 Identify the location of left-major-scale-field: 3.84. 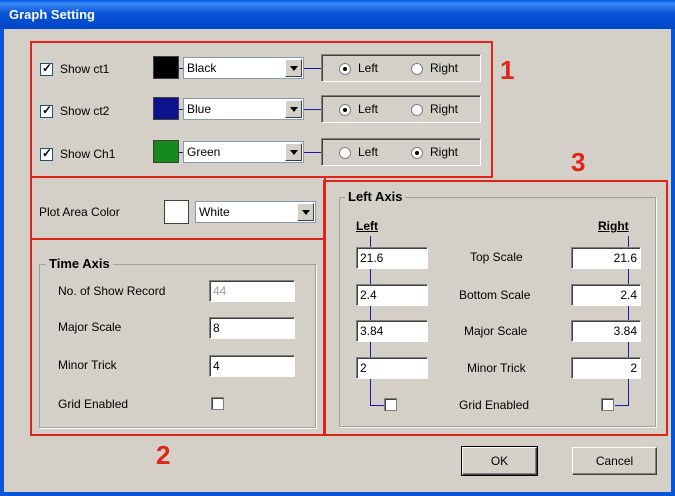
(392, 331).